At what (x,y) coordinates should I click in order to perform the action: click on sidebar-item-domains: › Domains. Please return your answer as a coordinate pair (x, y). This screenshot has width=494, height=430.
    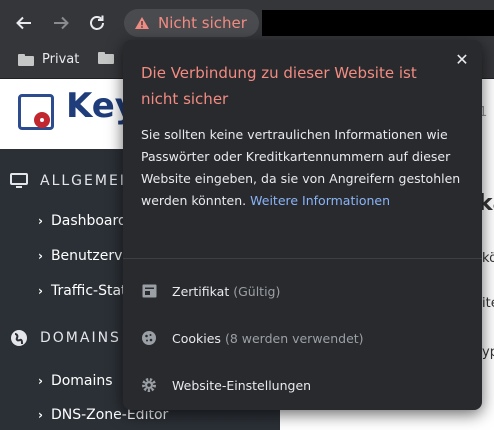
    Looking at the image, I should click on (75, 381).